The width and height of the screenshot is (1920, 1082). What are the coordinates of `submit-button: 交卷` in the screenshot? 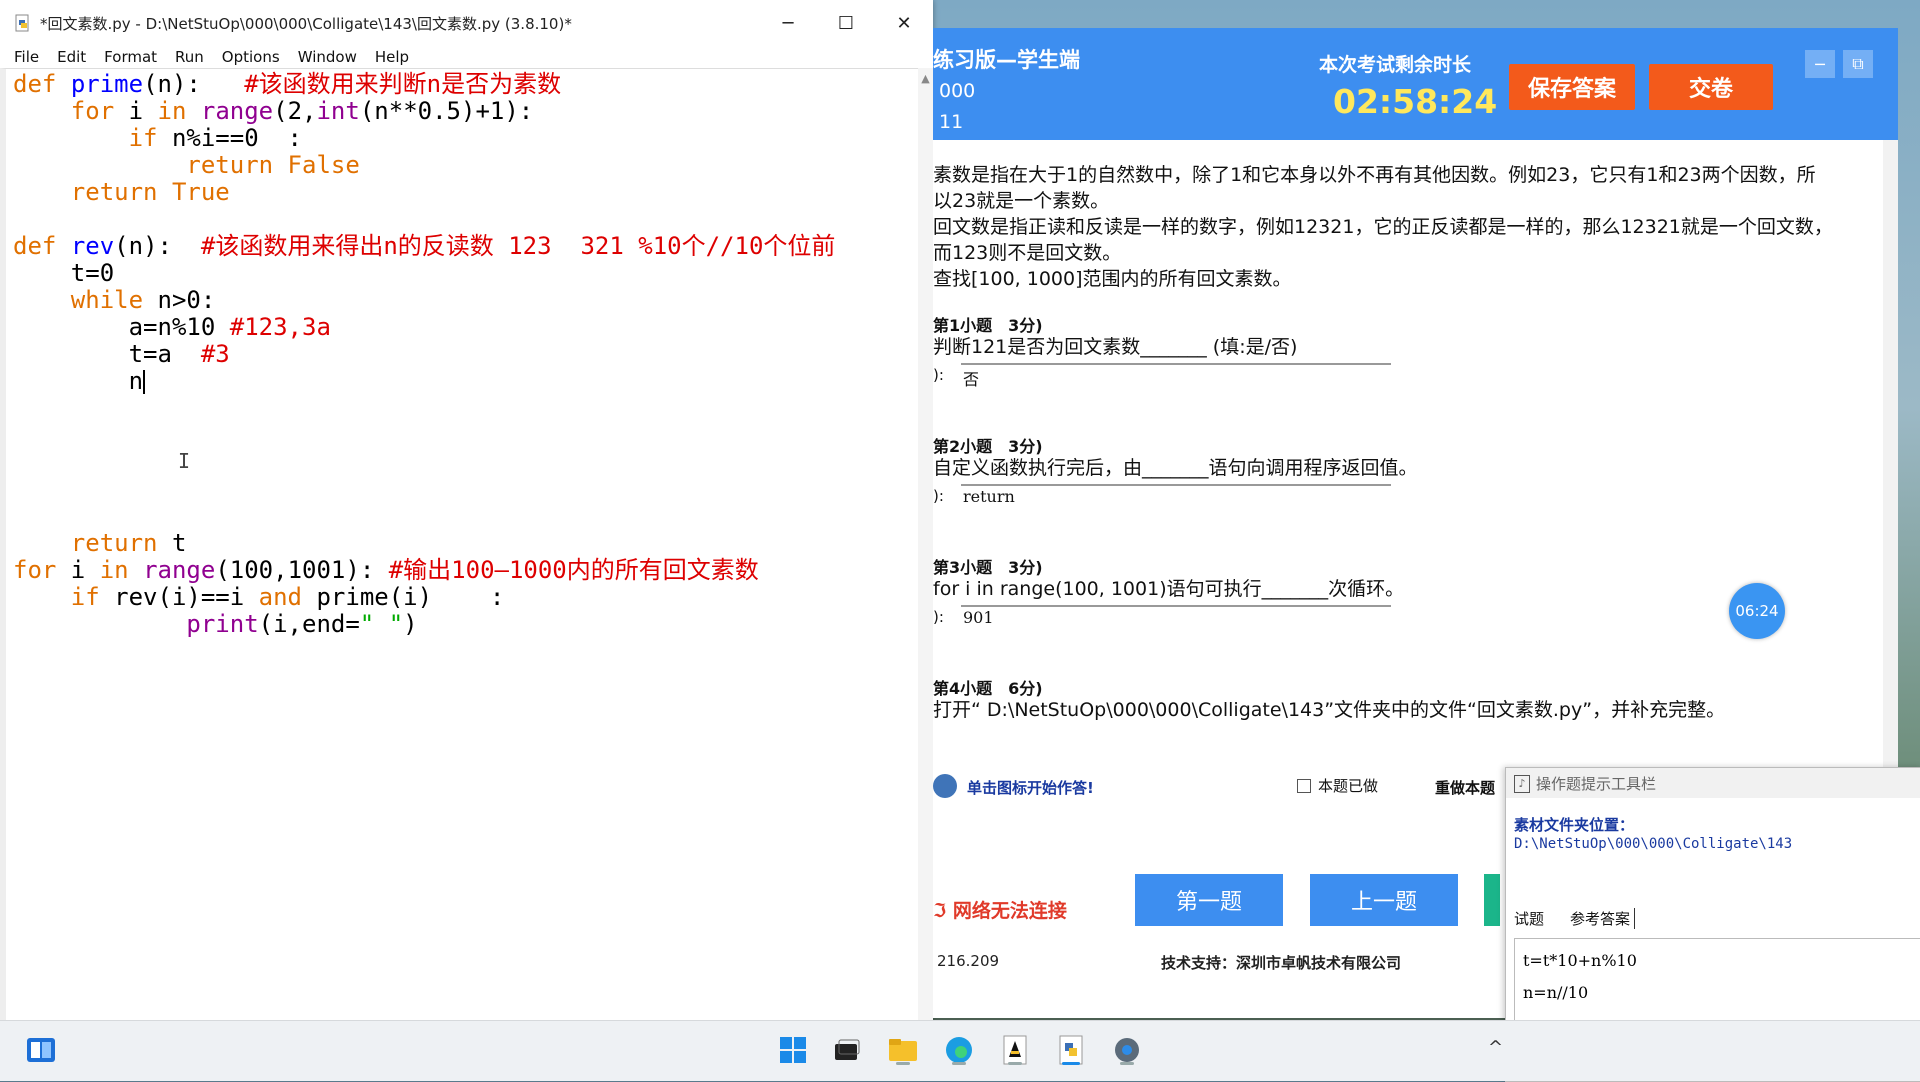 It's located at (1711, 87).